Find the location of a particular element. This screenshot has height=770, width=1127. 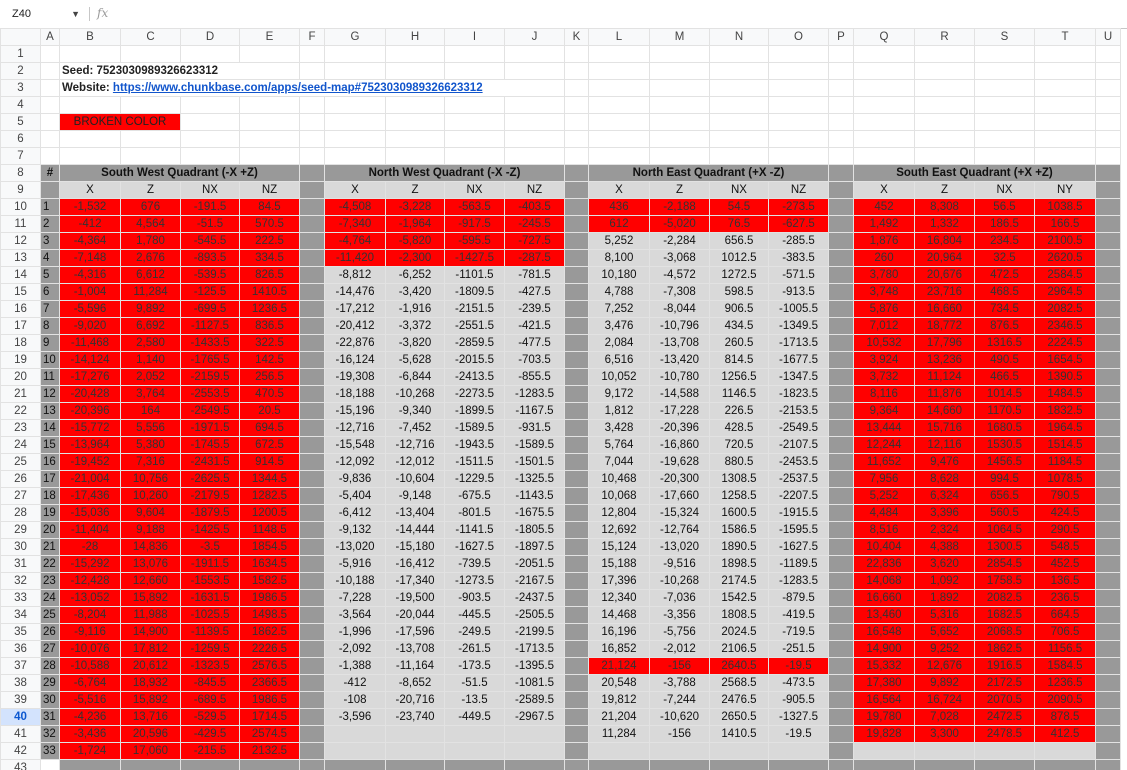

data-cell: 656.5 is located at coordinates (739, 241).